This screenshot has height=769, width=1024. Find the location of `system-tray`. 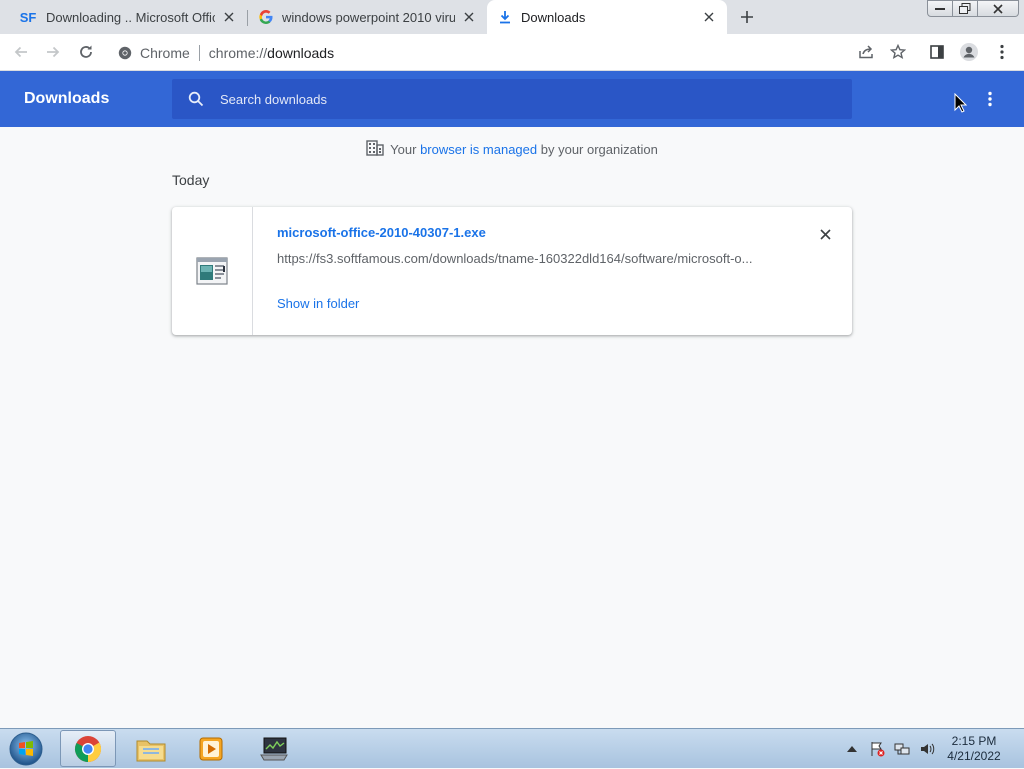

system-tray is located at coordinates (892, 749).